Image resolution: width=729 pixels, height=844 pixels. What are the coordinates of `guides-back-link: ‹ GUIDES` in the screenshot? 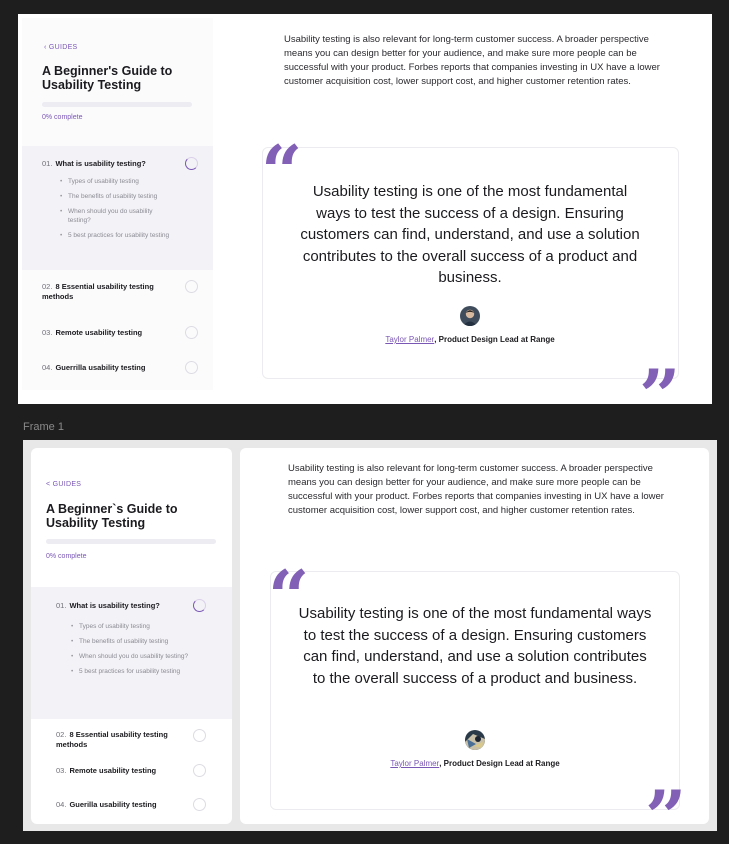 It's located at (61, 47).